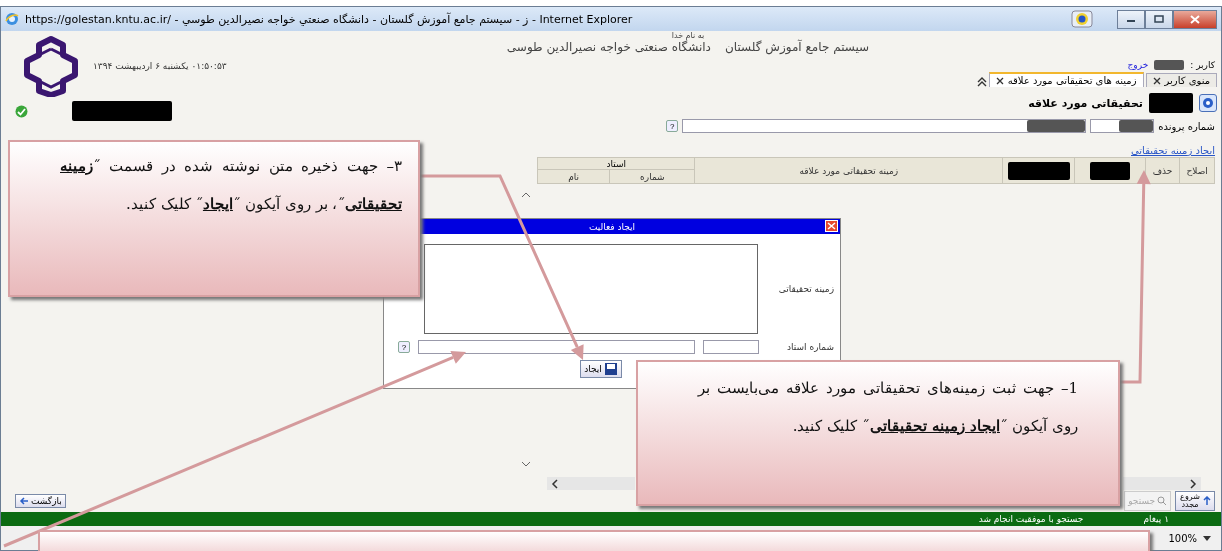 This screenshot has height=551, width=1222. I want to click on student-name-field, so click(884, 126).